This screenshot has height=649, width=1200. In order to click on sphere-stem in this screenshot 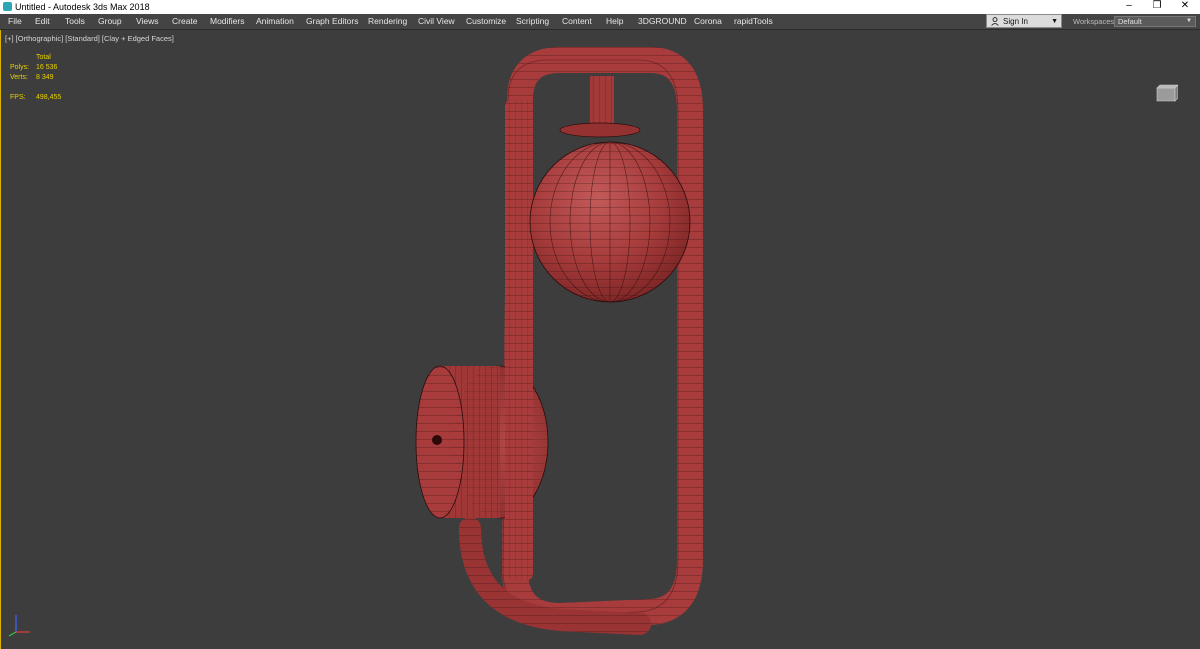, I will do `click(600, 107)`.